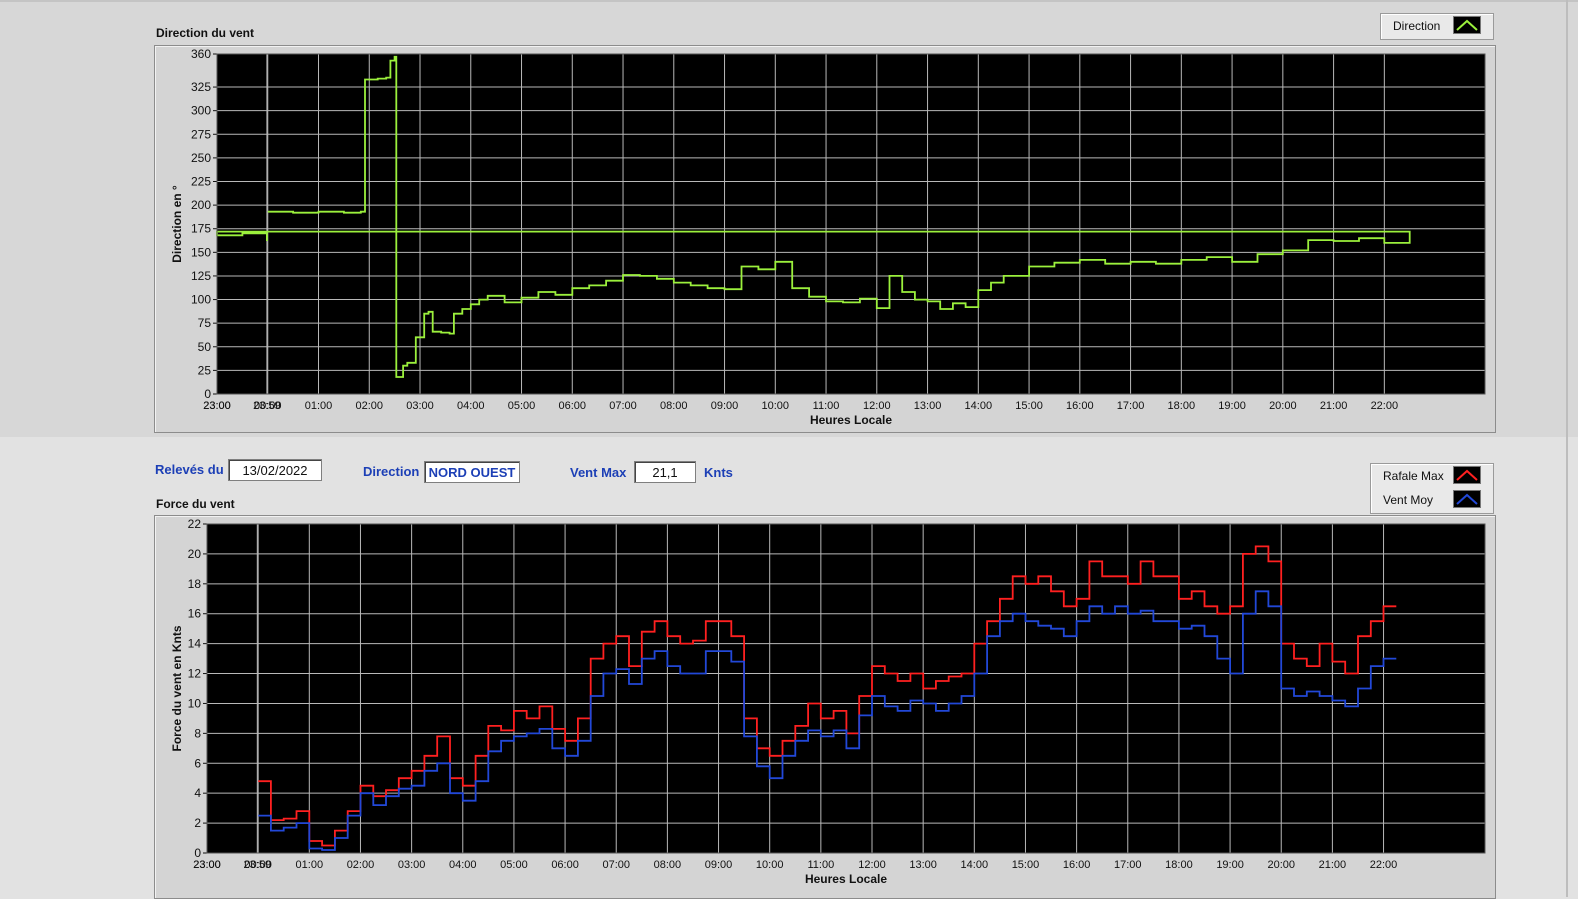 The image size is (1578, 899). Describe the element at coordinates (514, 865) in the screenshot. I see `x-tick-label: 05:00` at that location.